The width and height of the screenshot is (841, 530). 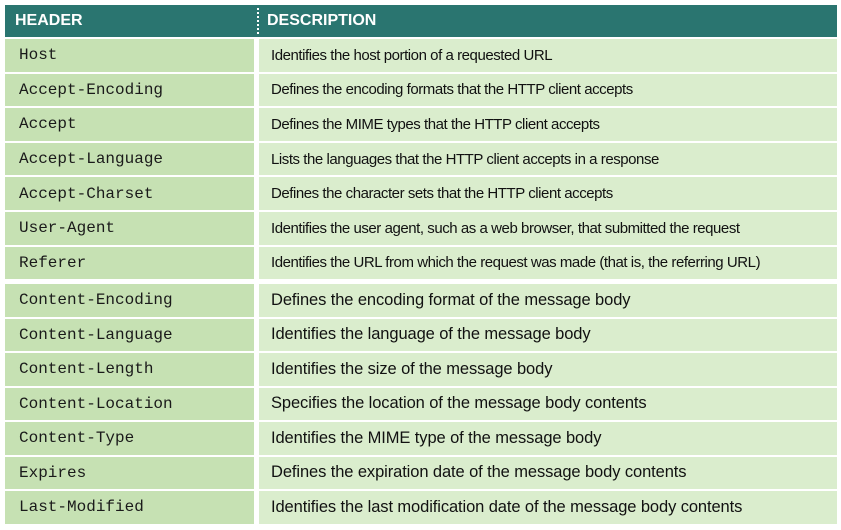 What do you see at coordinates (129, 473) in the screenshot?
I see `header-name-cell: Expires` at bounding box center [129, 473].